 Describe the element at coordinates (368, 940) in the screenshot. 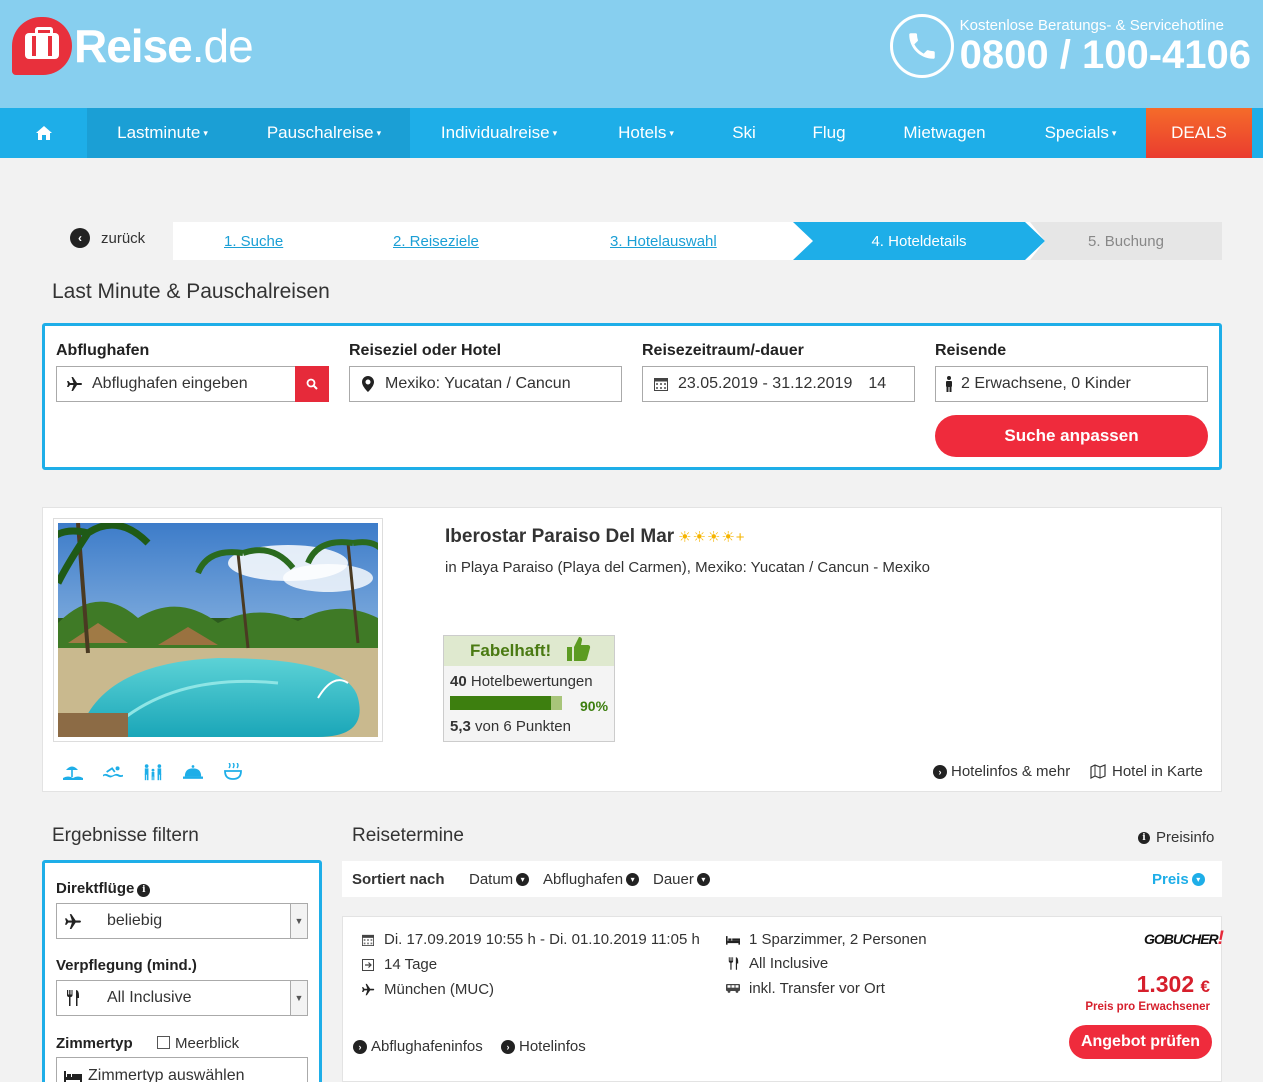

I see `calendar-icon` at that location.